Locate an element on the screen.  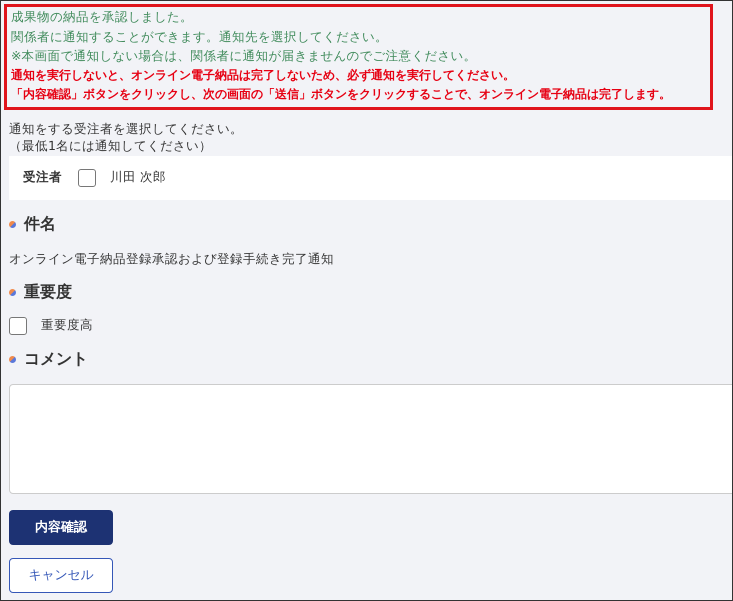
section-heading: コメント is located at coordinates (56, 359).